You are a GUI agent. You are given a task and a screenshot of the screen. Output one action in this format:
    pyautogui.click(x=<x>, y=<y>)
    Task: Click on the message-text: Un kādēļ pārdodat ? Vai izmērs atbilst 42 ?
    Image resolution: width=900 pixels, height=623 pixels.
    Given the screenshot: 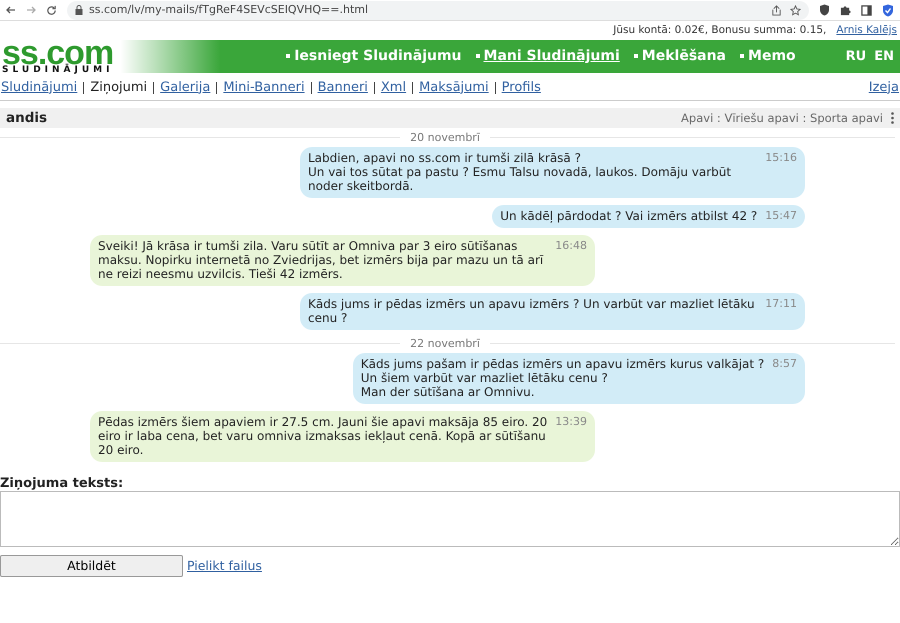 What is the action you would take?
    pyautogui.click(x=629, y=216)
    